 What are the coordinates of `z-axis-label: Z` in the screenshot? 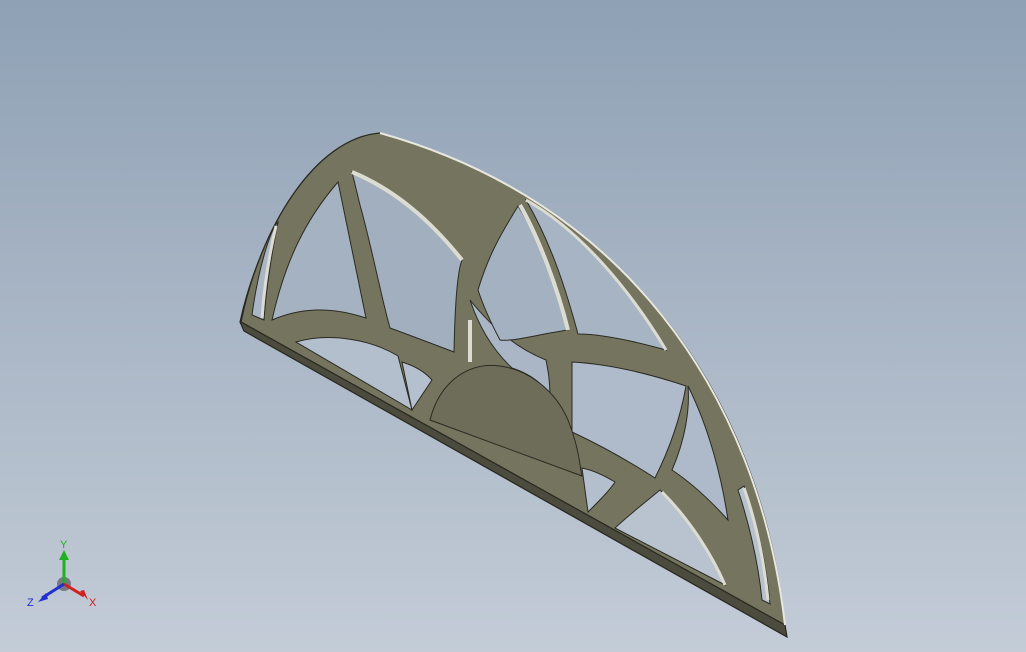 It's located at (30, 603).